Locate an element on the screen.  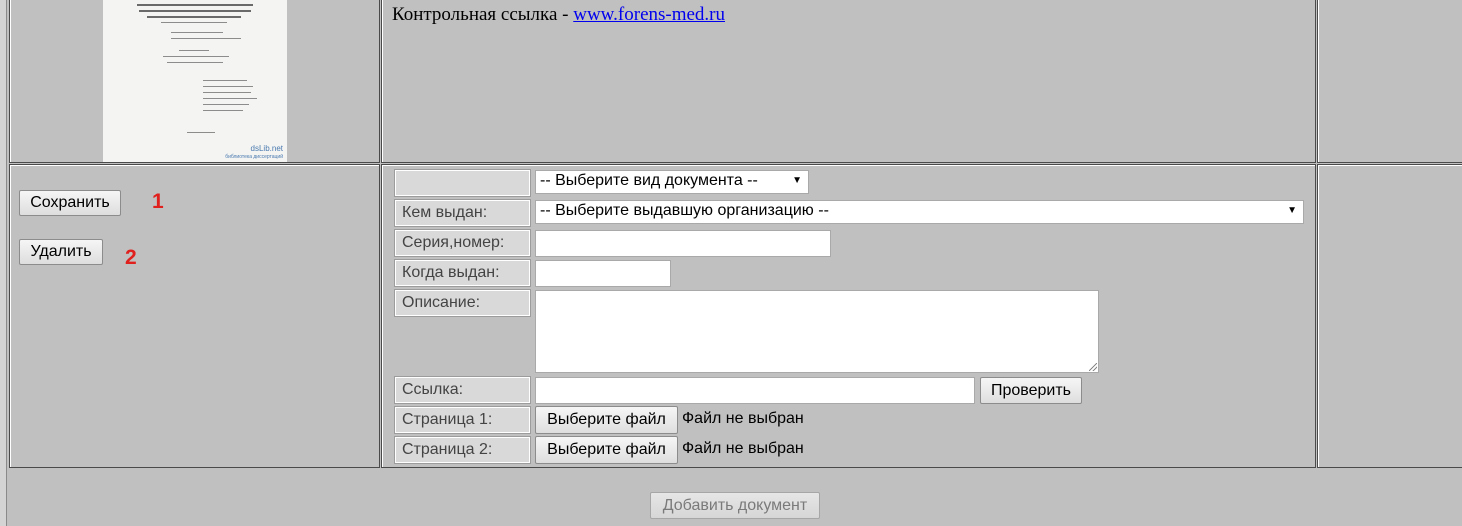
doc-type-selected: -- Выберите вид документа -- is located at coordinates (649, 180).